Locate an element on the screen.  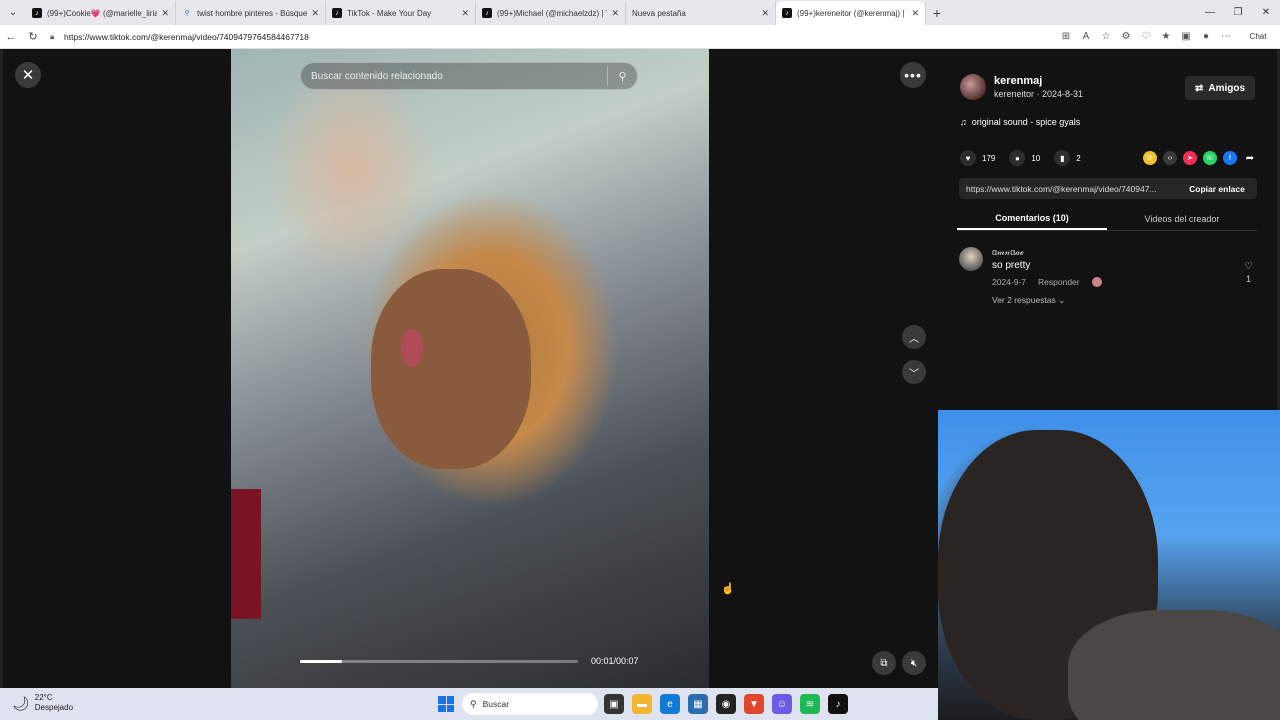
close-video-button: ✕ is located at coordinates (28, 75).